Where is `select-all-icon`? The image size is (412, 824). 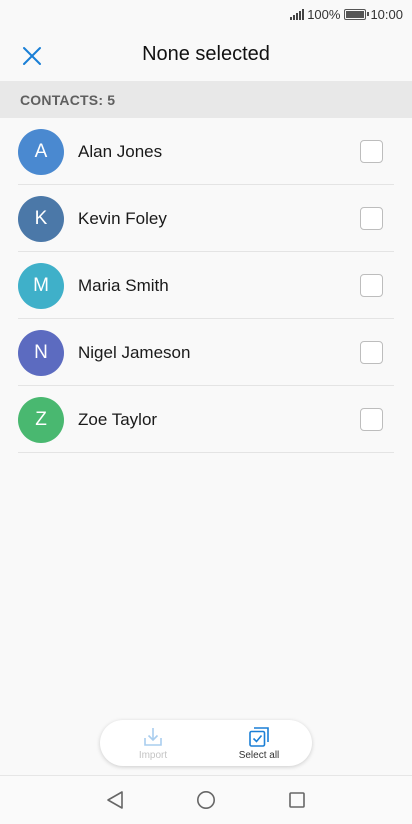 select-all-icon is located at coordinates (259, 737).